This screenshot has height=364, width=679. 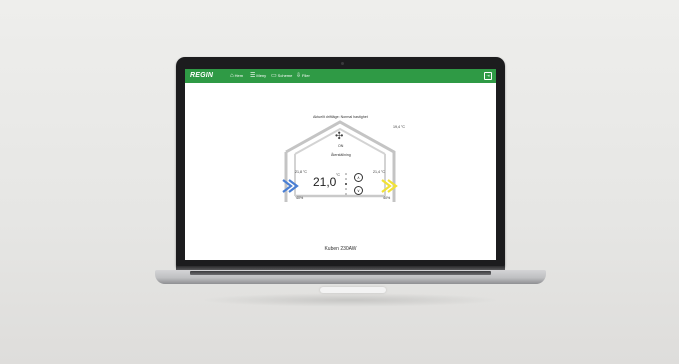 What do you see at coordinates (201, 76) in the screenshot?
I see `regin-logo: REGIN` at bounding box center [201, 76].